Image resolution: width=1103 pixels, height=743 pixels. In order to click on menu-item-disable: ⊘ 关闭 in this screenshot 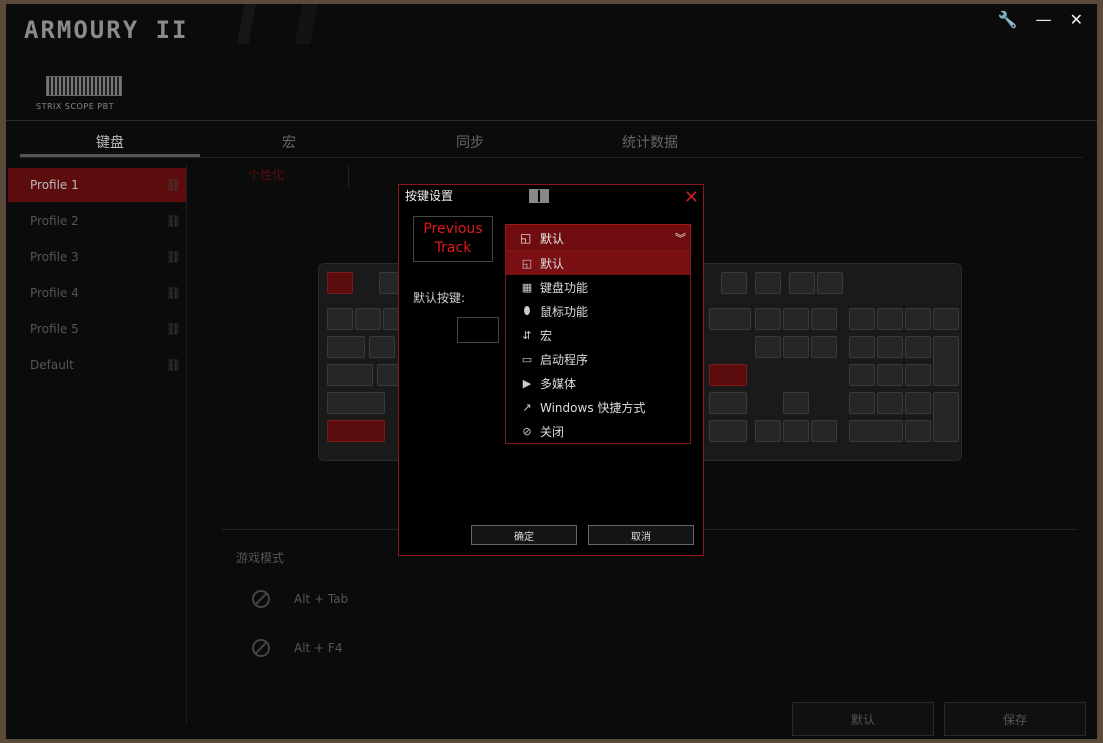, I will do `click(598, 431)`.